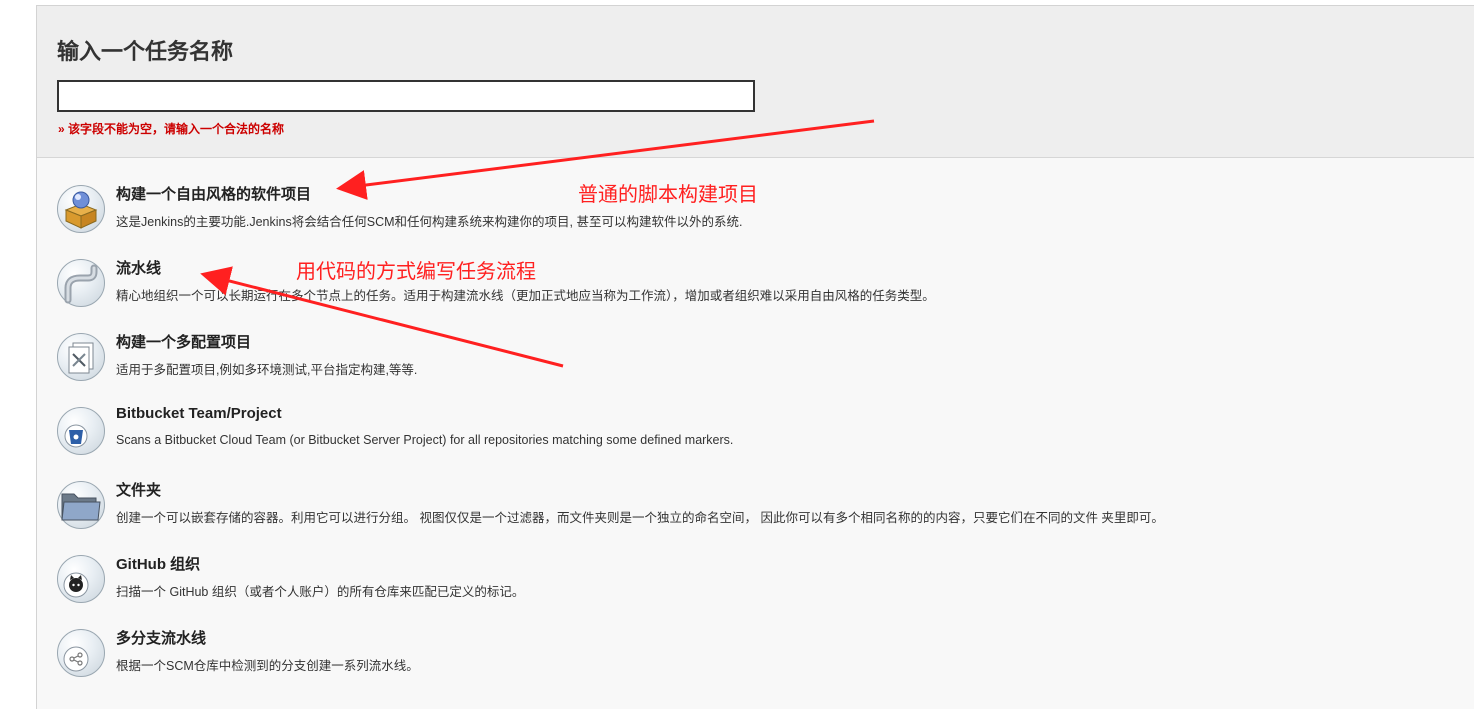 The height and width of the screenshot is (709, 1474). I want to click on annotation-pipeline-note: 用代码的方式编写任务流程, so click(416, 272).